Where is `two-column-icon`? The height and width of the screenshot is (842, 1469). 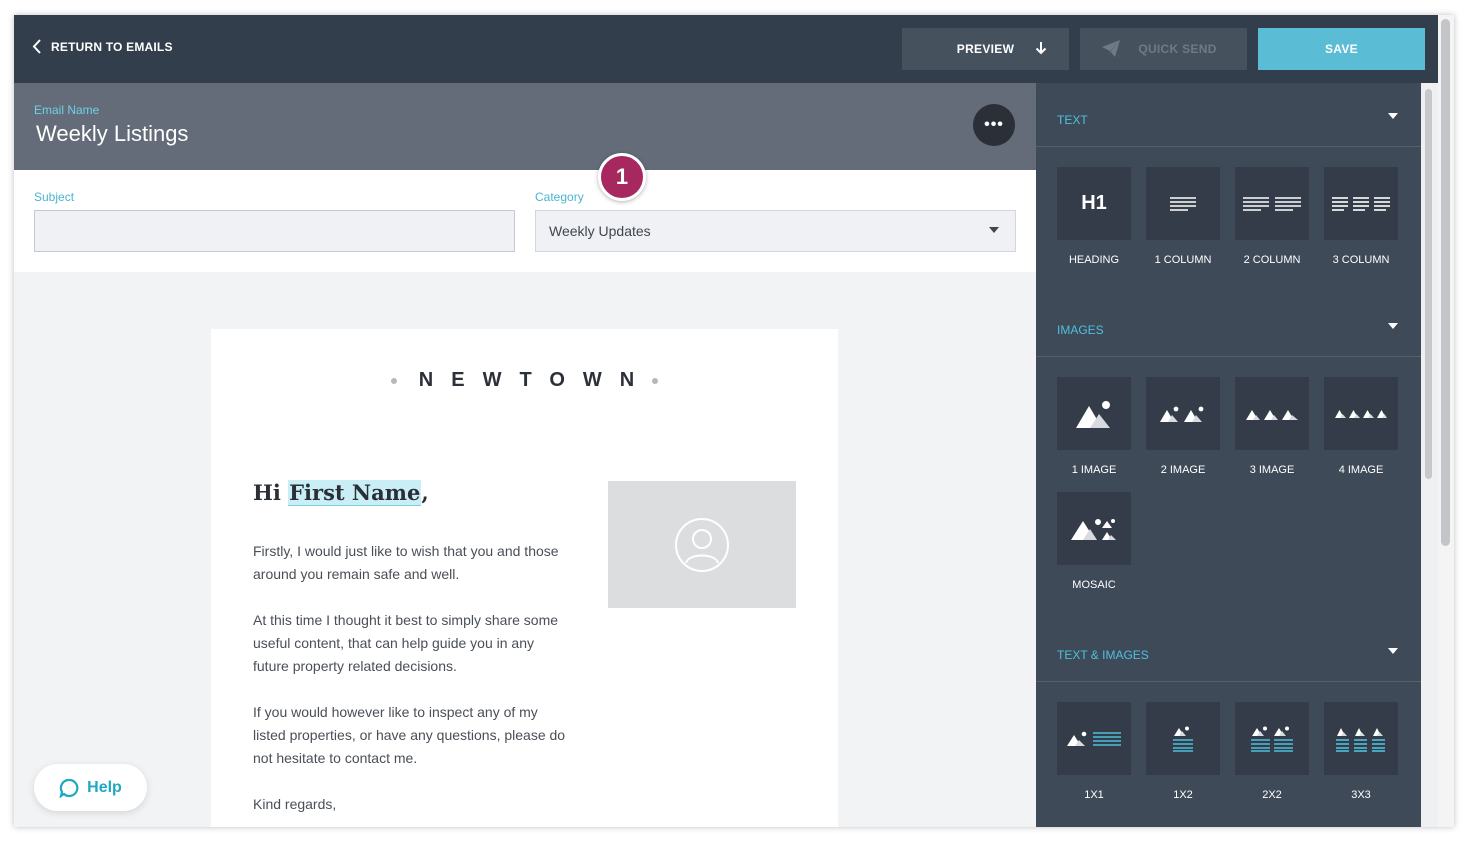
two-column-icon is located at coordinates (1272, 203).